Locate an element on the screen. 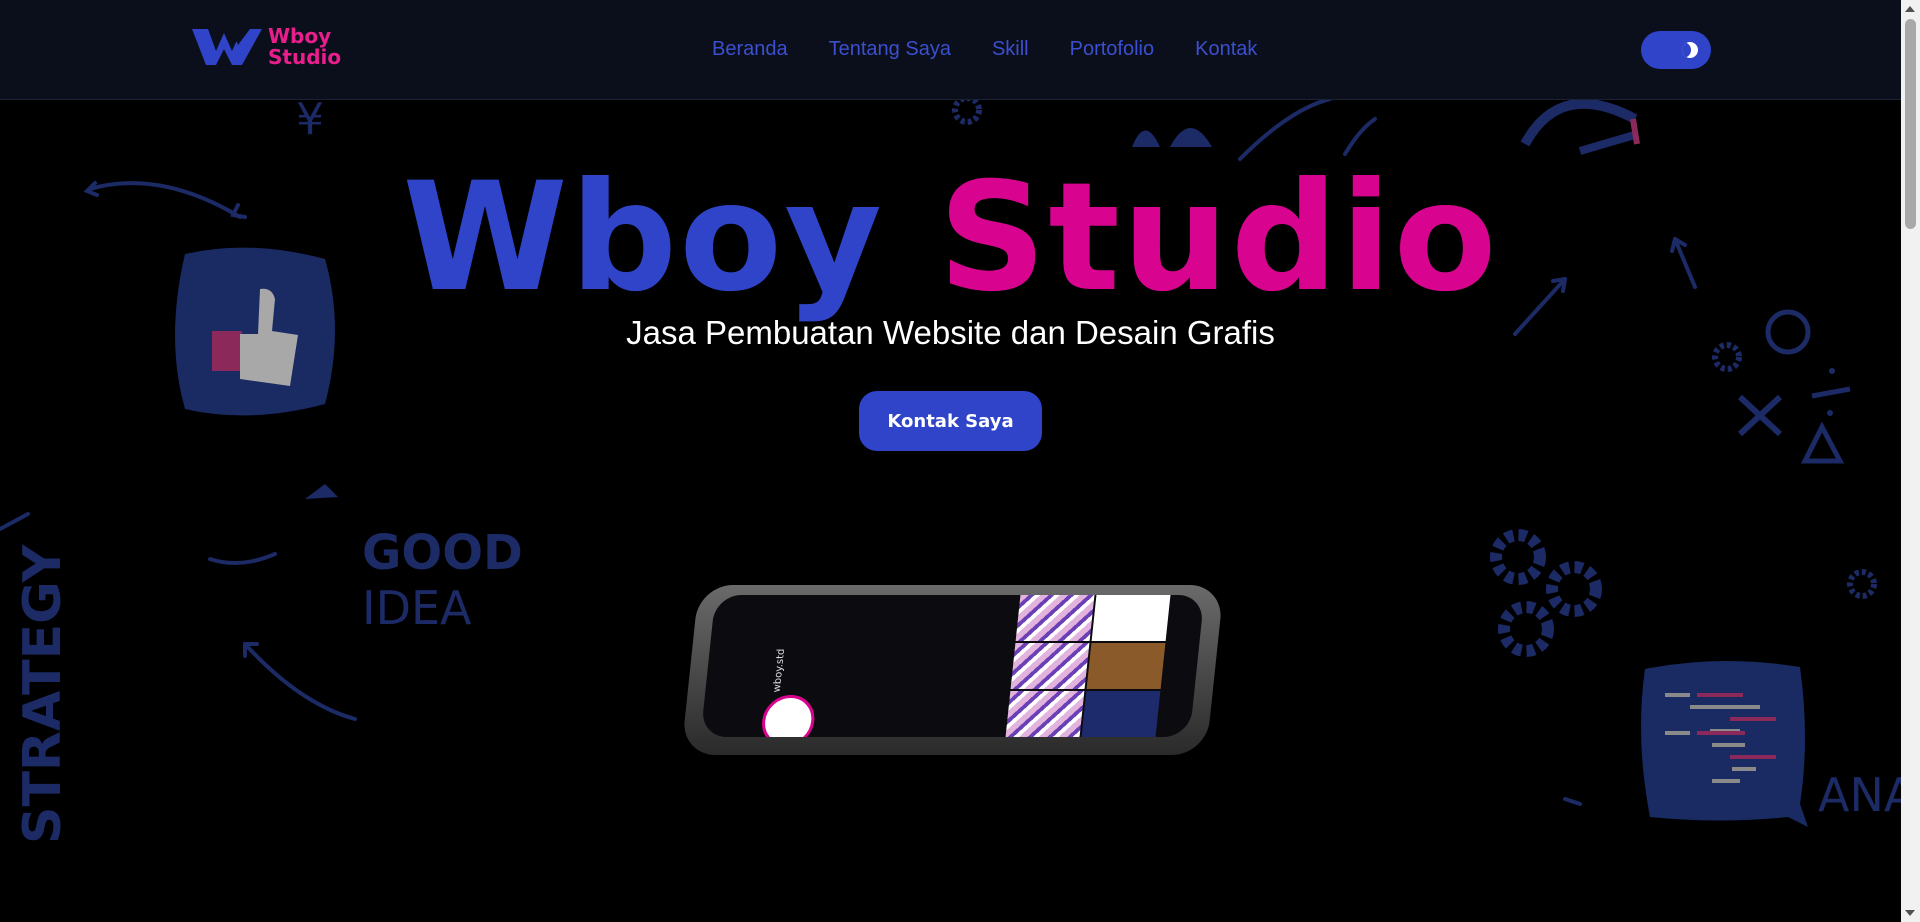  hero-subtitle: Jasa Pembuatan Website dan Desain Grafis is located at coordinates (950, 332).